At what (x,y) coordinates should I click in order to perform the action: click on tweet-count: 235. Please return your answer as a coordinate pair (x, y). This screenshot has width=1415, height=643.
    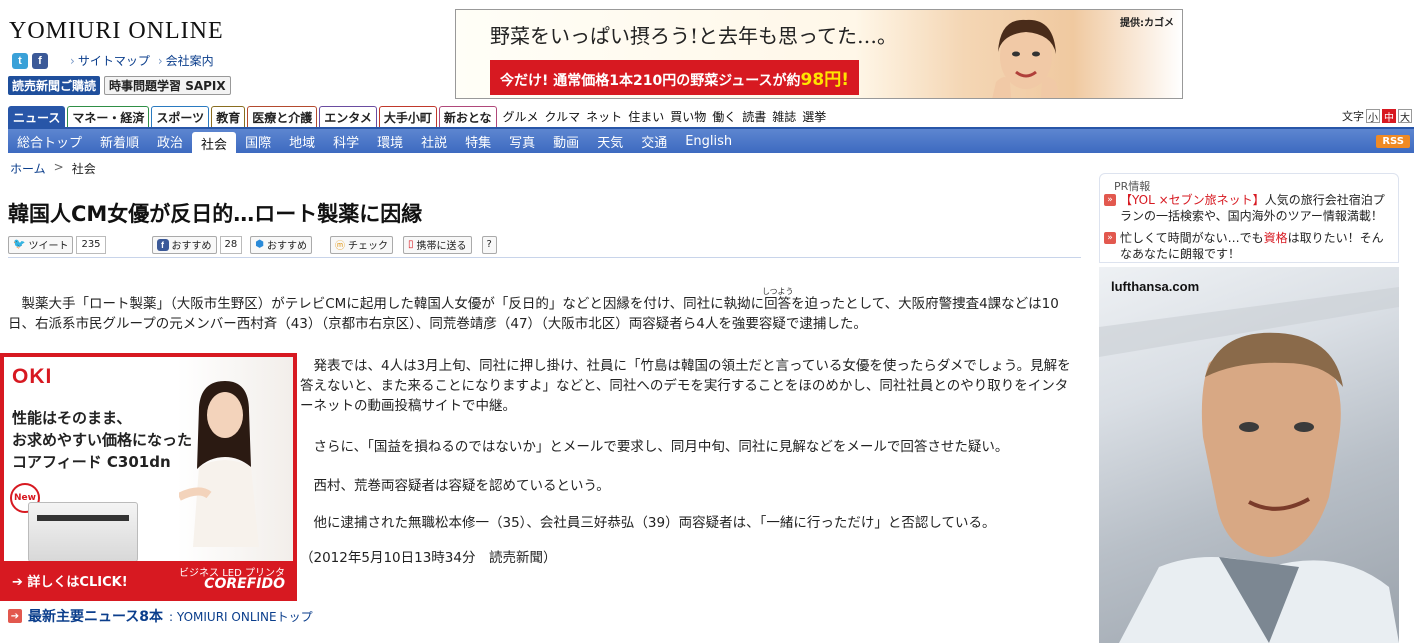
    Looking at the image, I should click on (91, 244).